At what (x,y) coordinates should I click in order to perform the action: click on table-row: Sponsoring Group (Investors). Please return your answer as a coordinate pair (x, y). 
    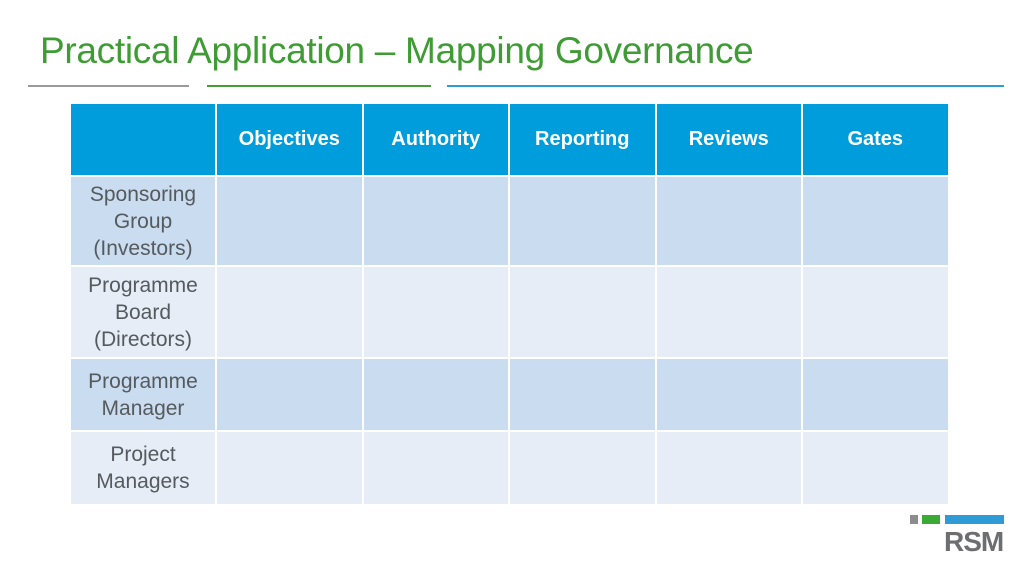
    Looking at the image, I should click on (509, 221).